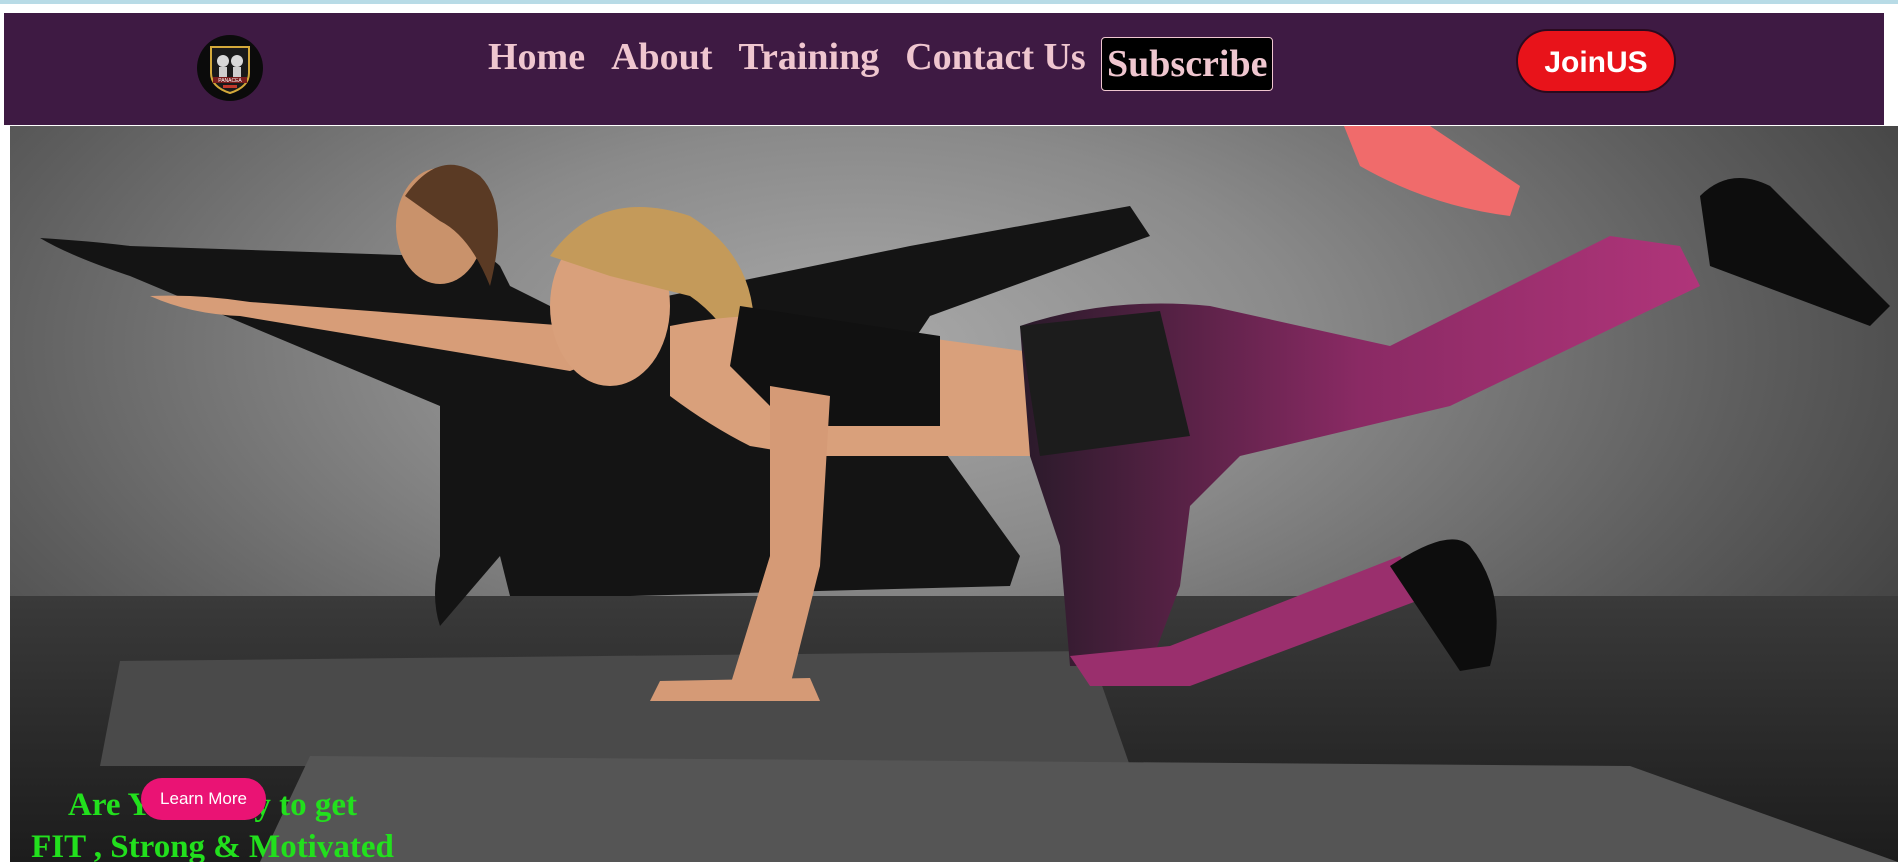  What do you see at coordinates (661, 58) in the screenshot?
I see `nav-link-about: About` at bounding box center [661, 58].